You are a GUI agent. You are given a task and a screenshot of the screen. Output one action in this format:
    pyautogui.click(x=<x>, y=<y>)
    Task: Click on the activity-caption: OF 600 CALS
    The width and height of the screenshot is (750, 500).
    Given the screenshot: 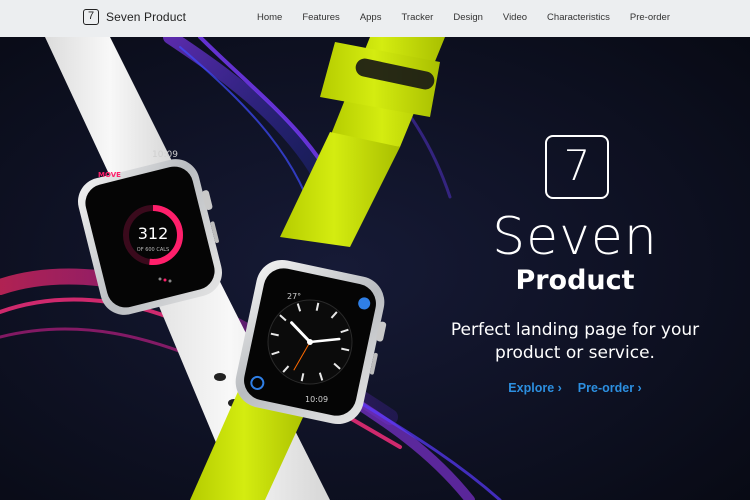 What is the action you would take?
    pyautogui.click(x=153, y=250)
    